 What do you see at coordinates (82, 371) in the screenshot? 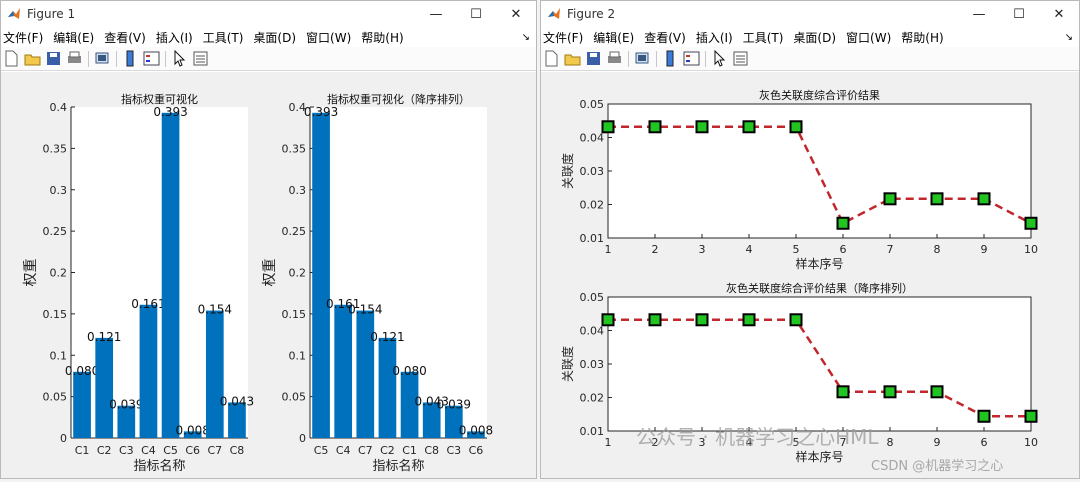
I see `data-label: 0.080` at bounding box center [82, 371].